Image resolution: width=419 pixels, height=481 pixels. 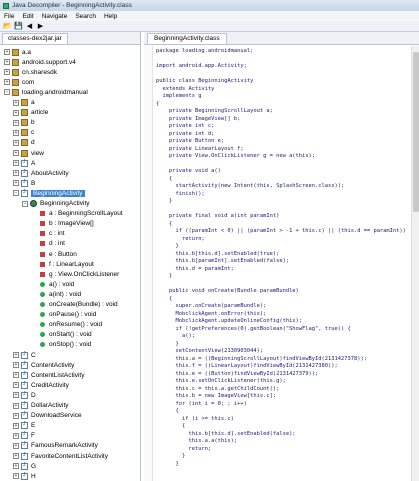 I want to click on tree-item: + CreditActivity, so click(x=41, y=385).